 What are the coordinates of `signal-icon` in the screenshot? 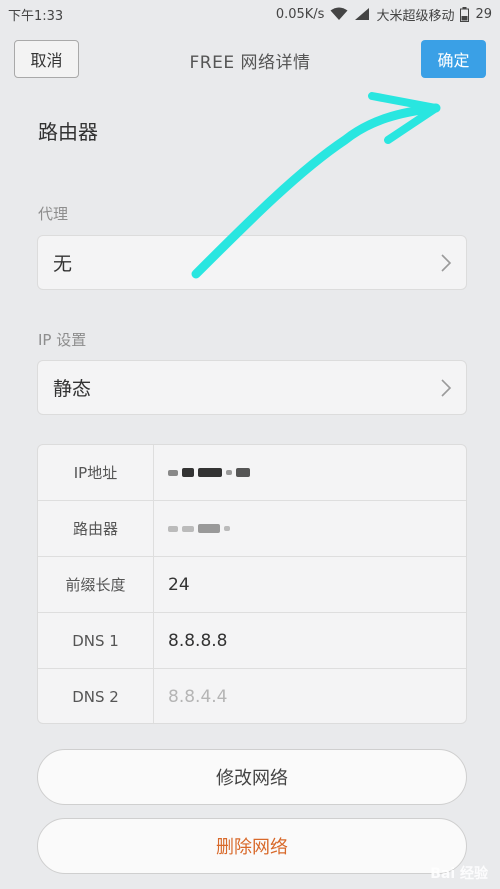 It's located at (362, 14).